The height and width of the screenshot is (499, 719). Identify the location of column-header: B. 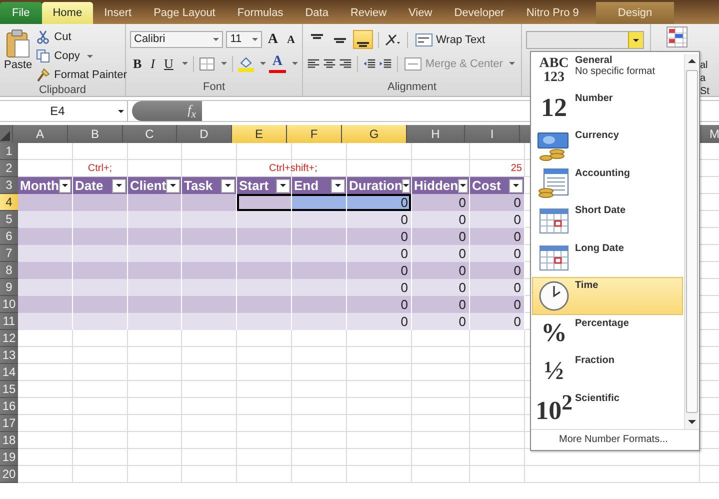
(95, 134).